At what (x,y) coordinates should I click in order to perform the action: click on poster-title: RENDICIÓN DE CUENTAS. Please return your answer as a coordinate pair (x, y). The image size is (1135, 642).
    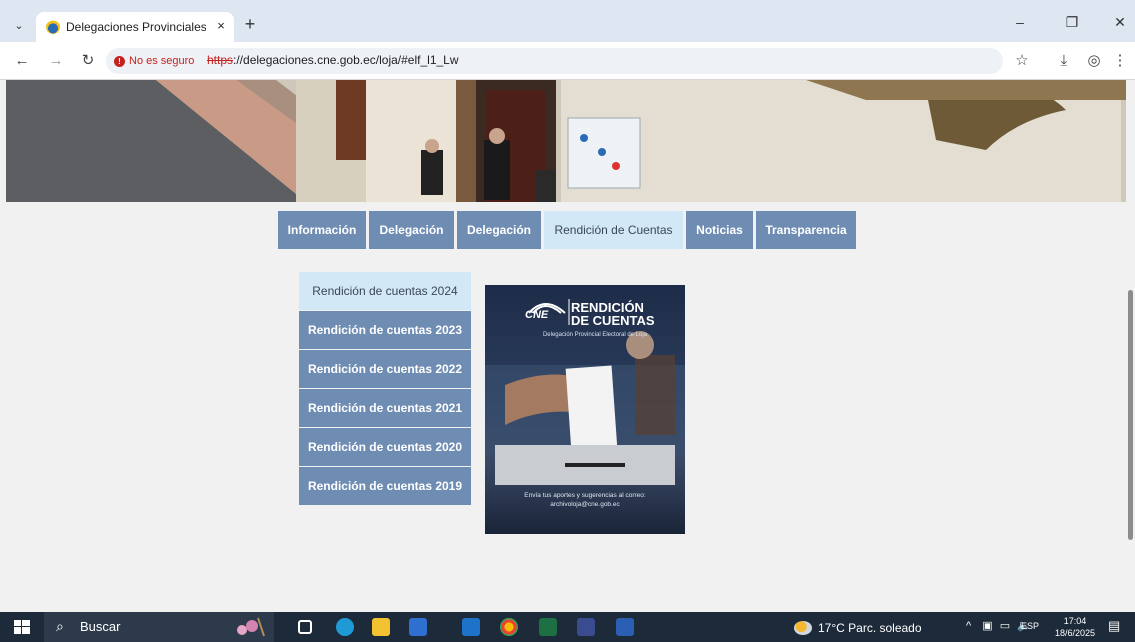
    Looking at the image, I should click on (626, 314).